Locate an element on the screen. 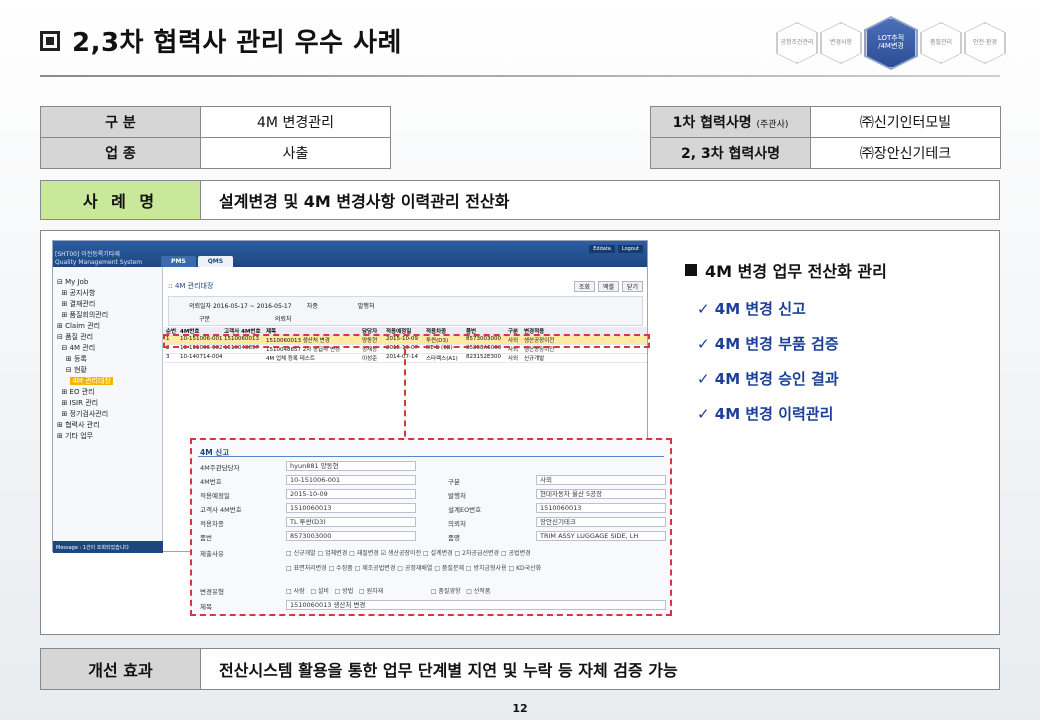 This screenshot has width=1040, height=720. field-label: 제출사유 is located at coordinates (212, 554).